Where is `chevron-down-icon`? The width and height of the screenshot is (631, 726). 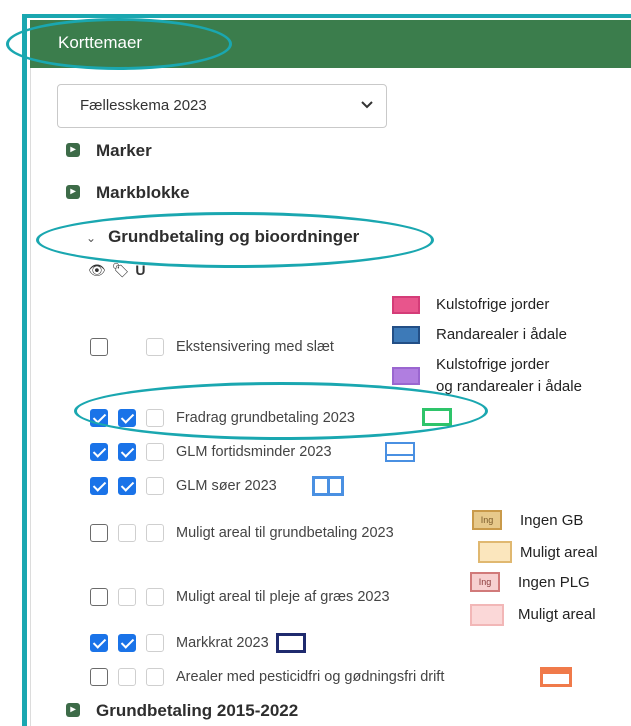
chevron-down-icon is located at coordinates (367, 105).